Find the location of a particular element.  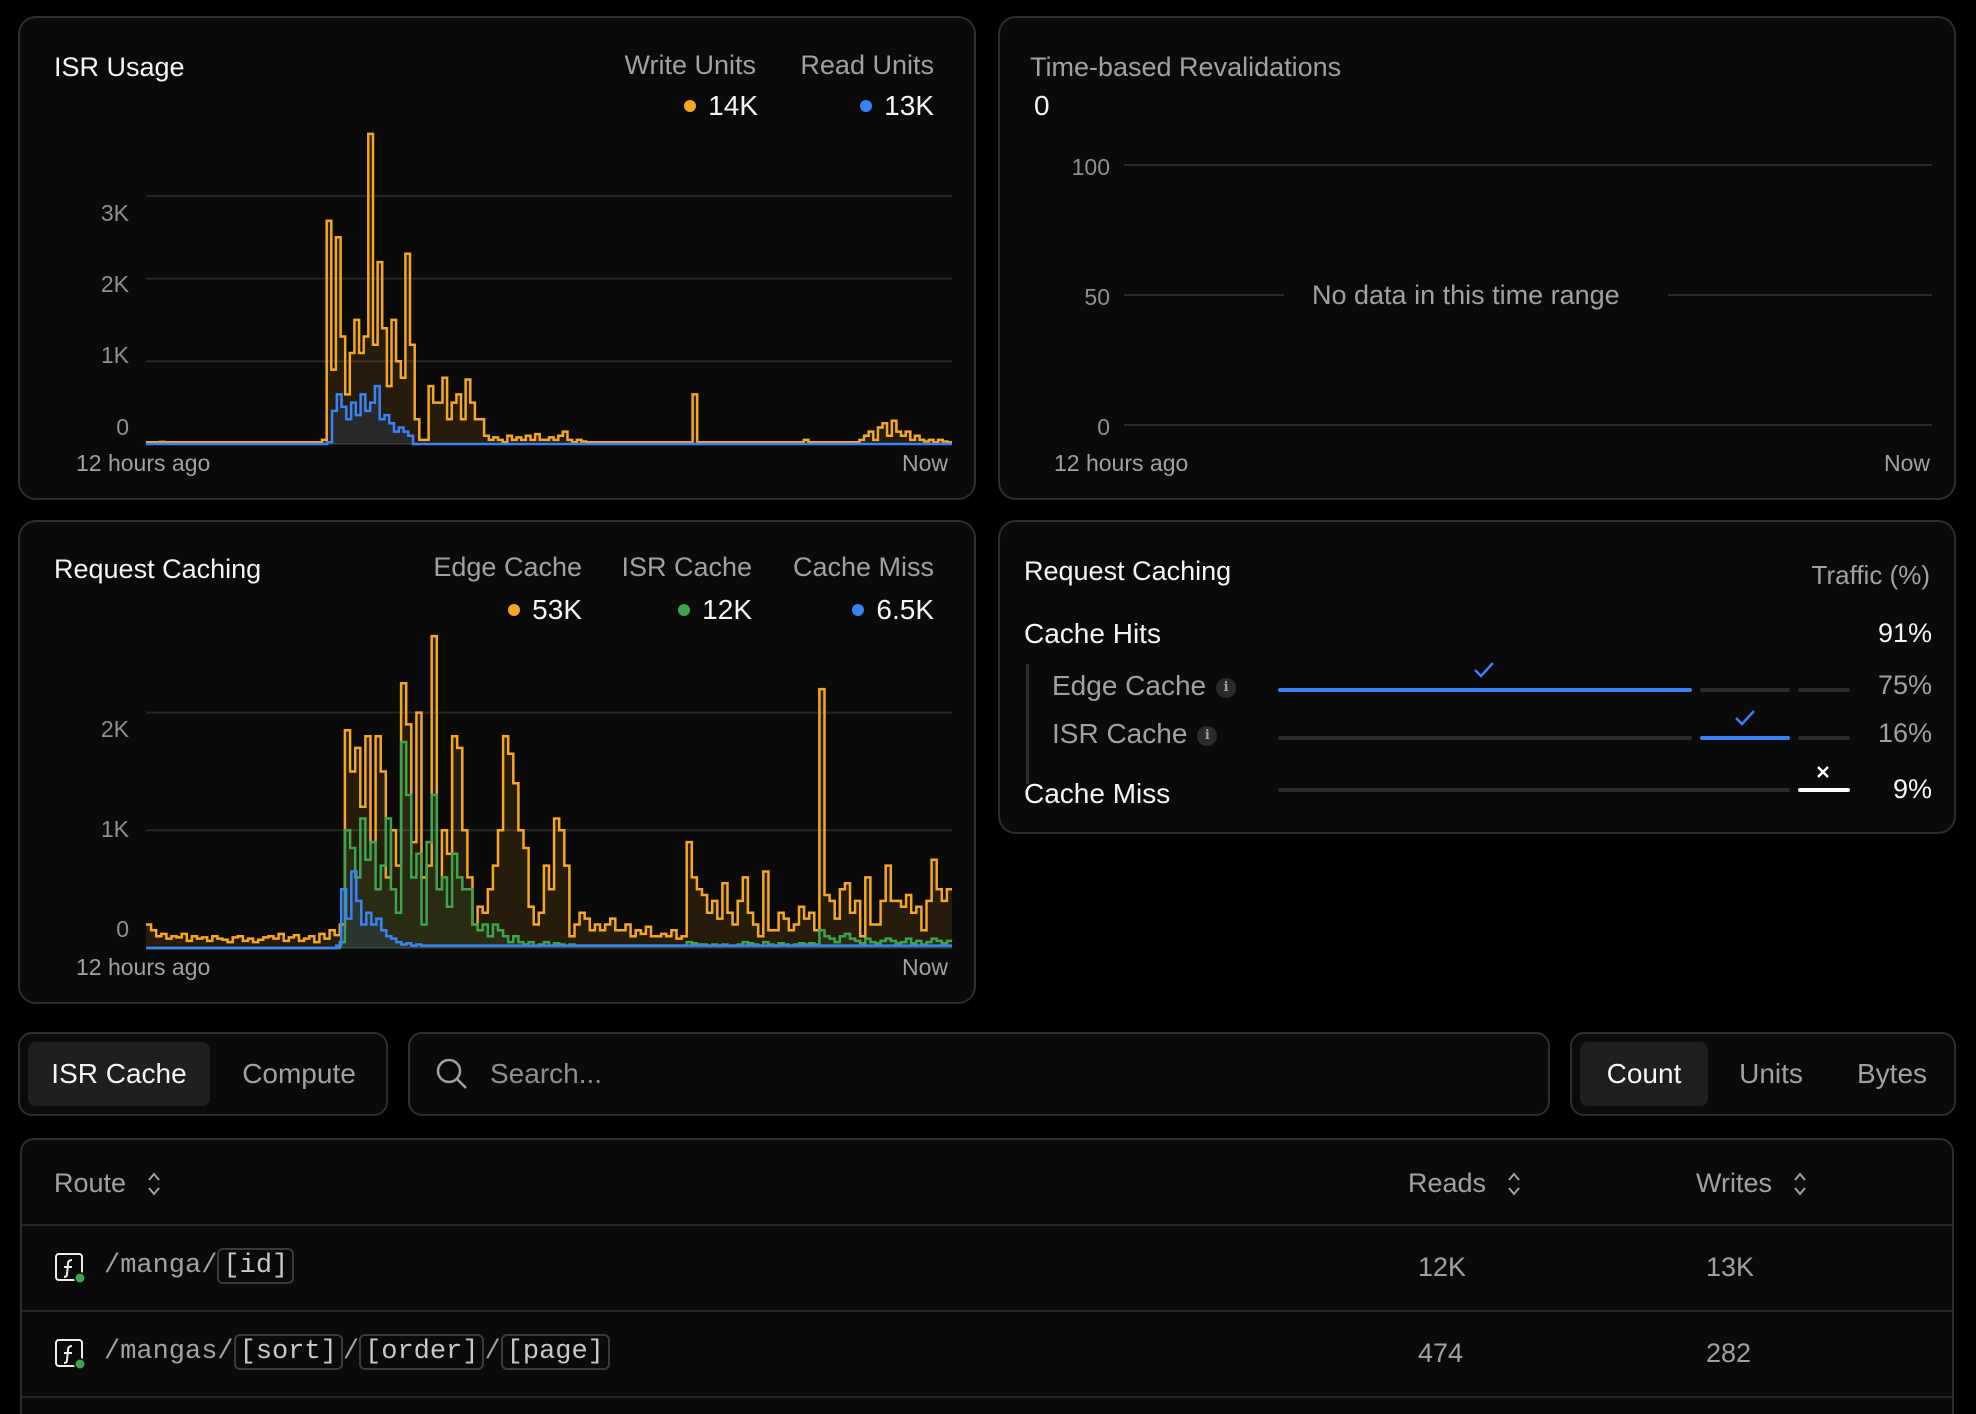

edge-cache-pct: 75% is located at coordinates (1904, 685).